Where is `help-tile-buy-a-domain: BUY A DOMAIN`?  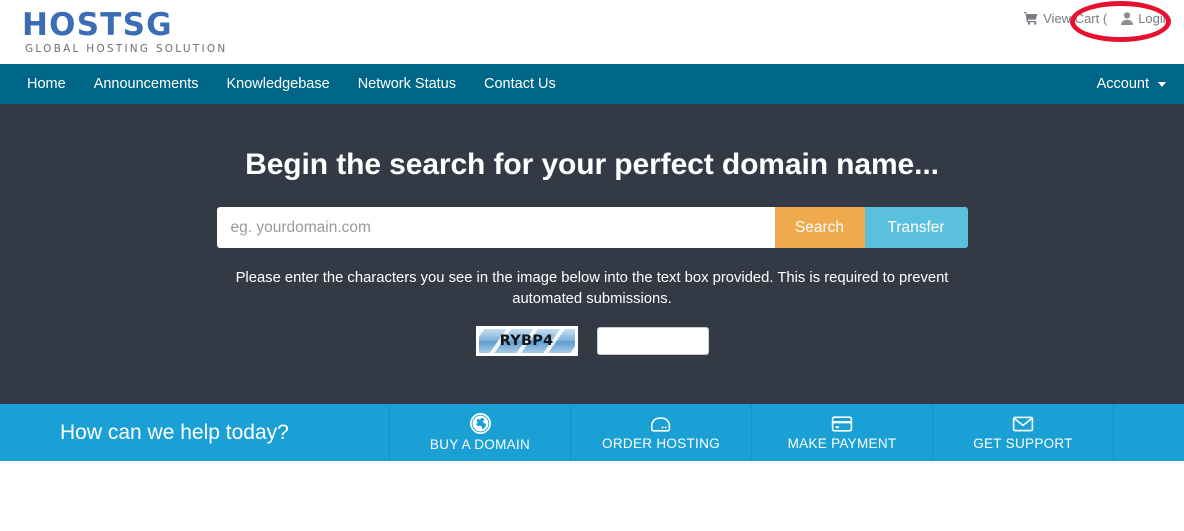 help-tile-buy-a-domain: BUY A DOMAIN is located at coordinates (480, 432).